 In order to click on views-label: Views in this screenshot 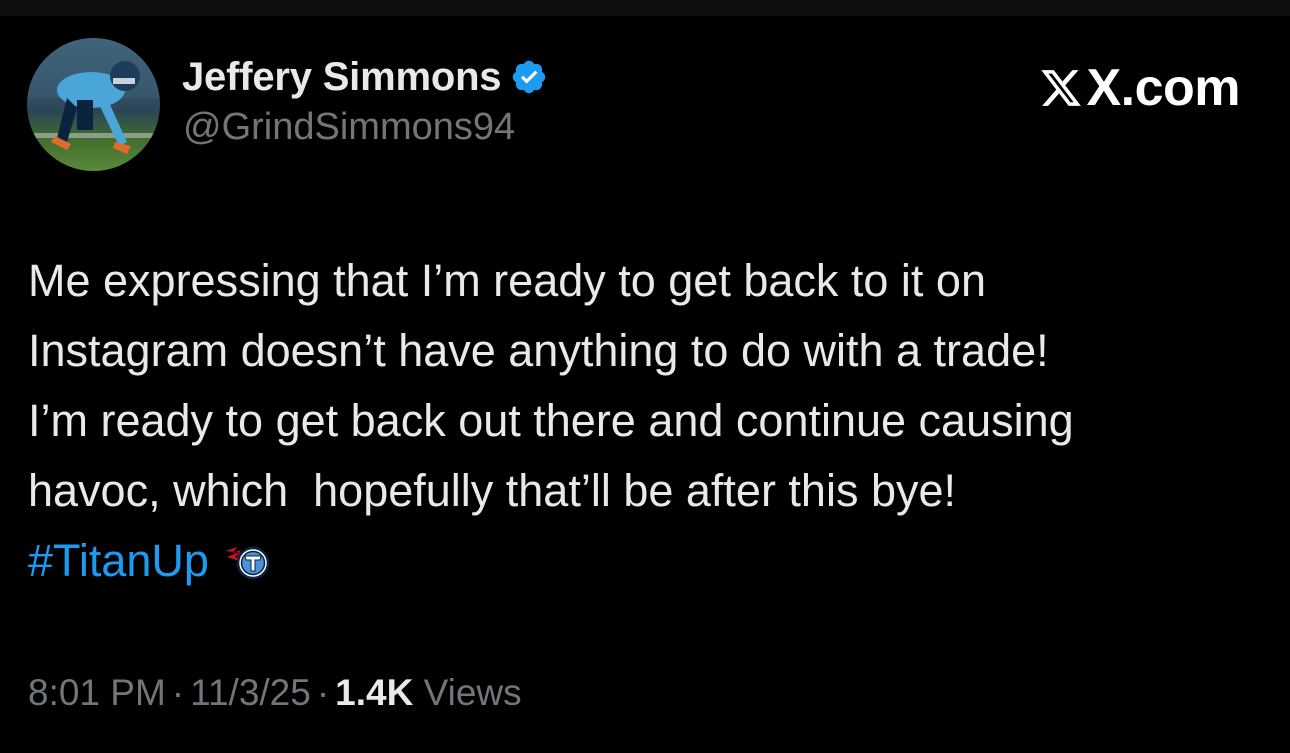, I will do `click(472, 692)`.